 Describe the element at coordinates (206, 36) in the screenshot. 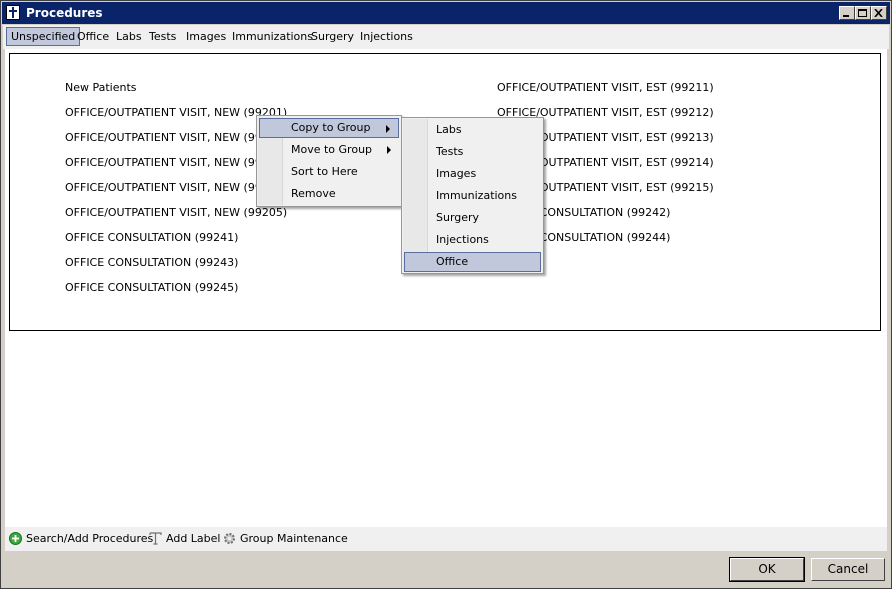

I see `tab-images: Images` at that location.